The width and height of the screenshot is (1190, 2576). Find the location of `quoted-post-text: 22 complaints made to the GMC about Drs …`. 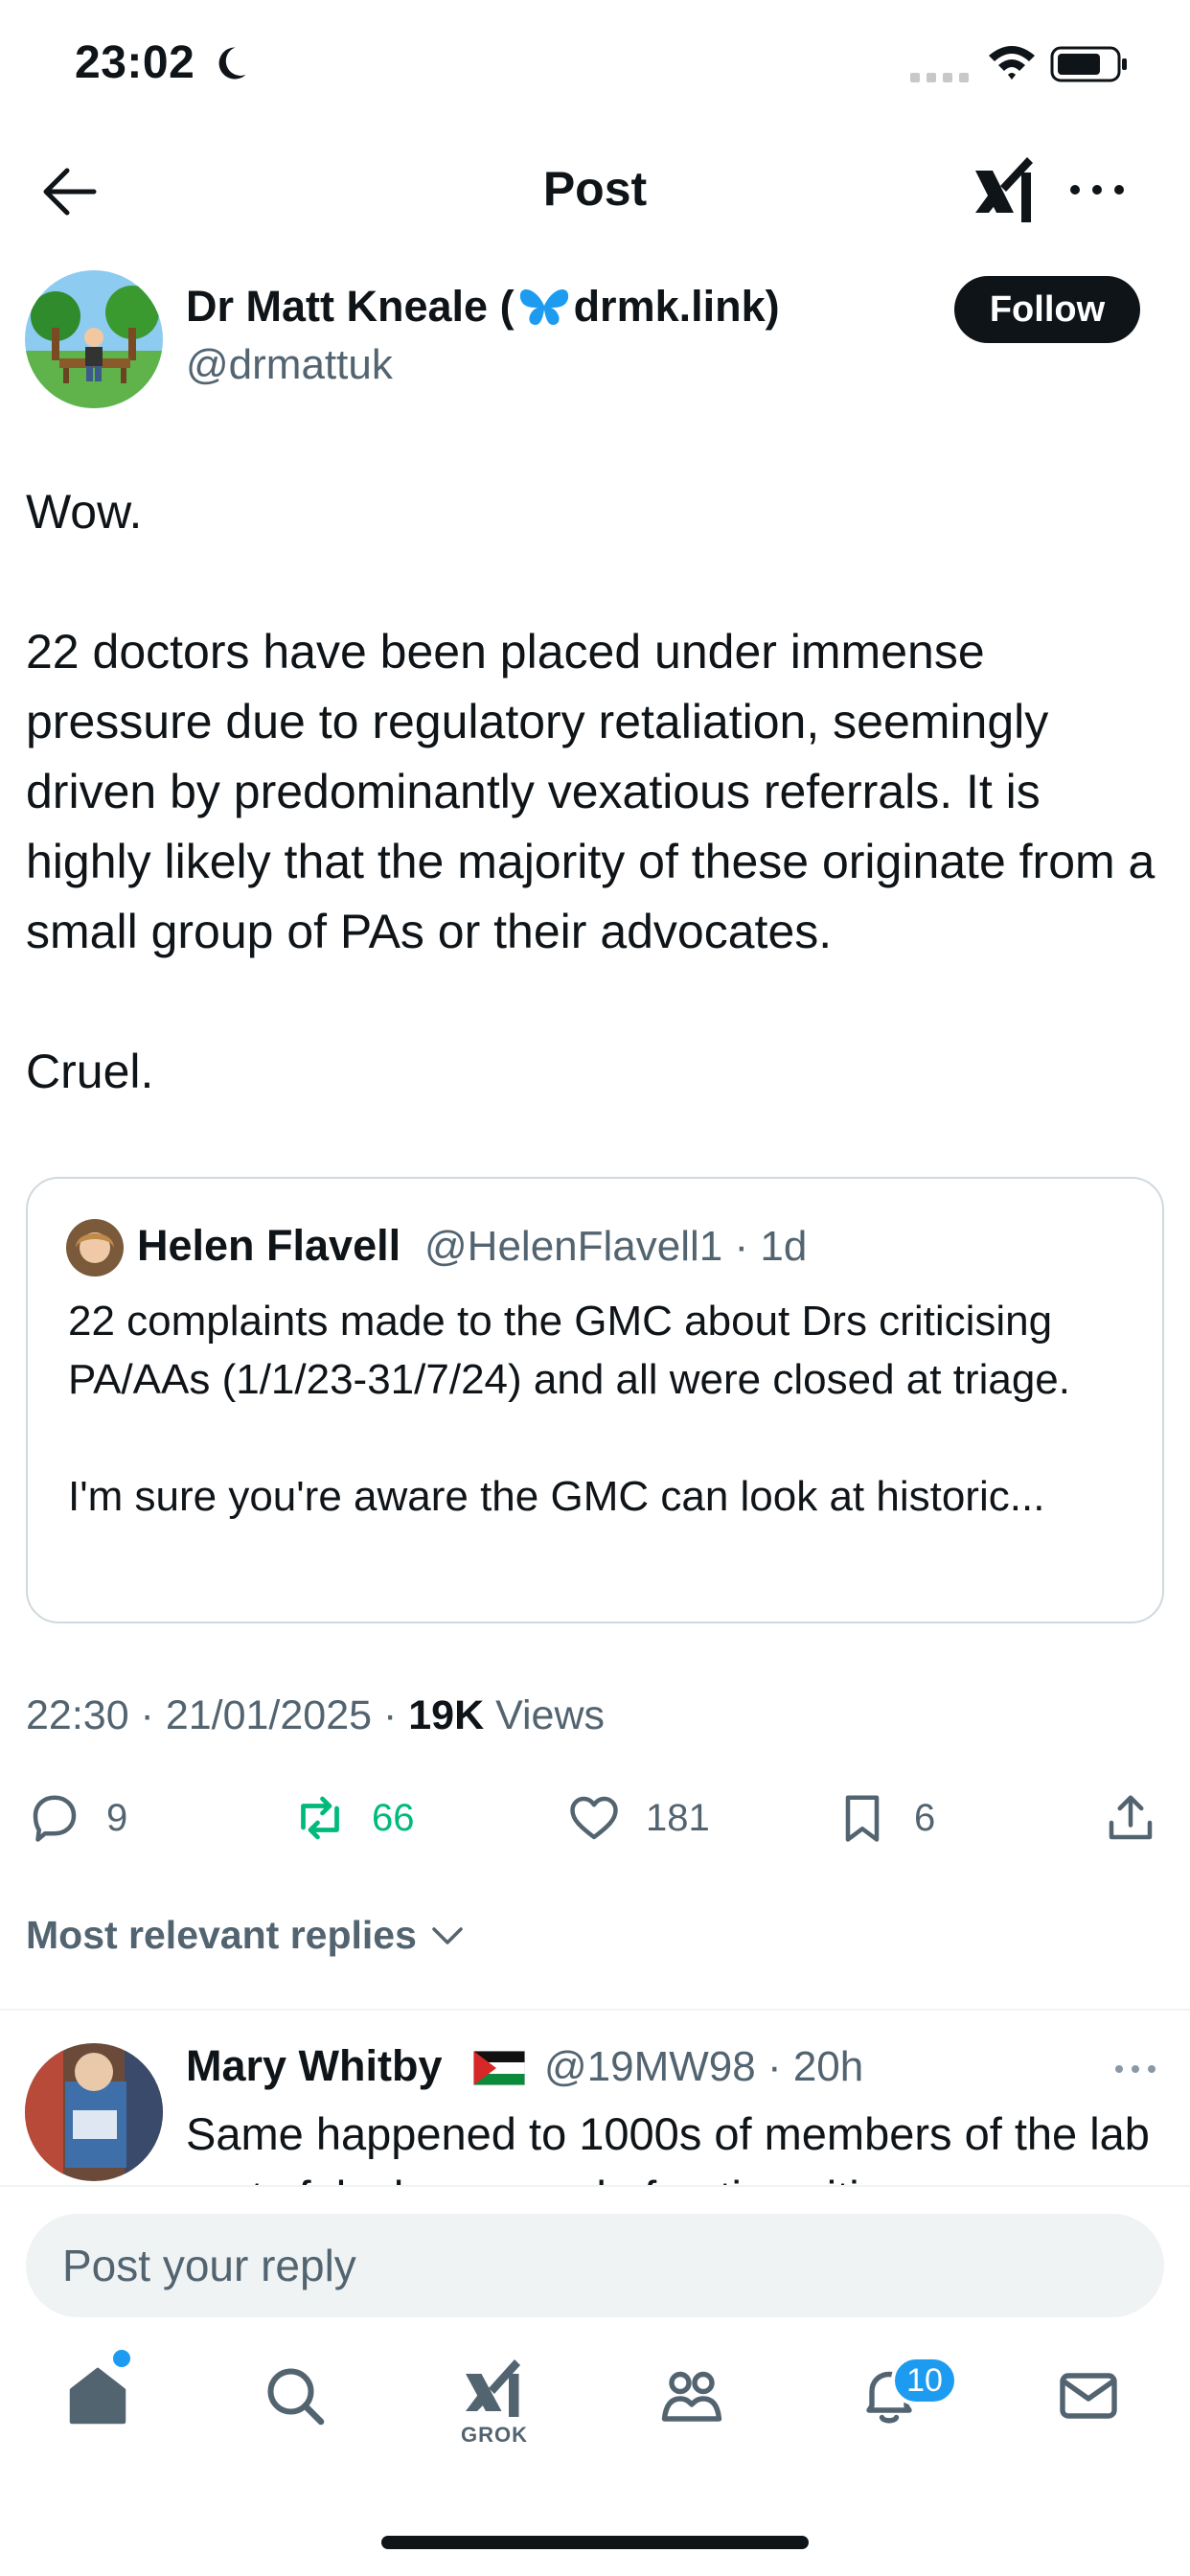

quoted-post-text: 22 complaints made to the GMC about Drs … is located at coordinates (569, 1409).